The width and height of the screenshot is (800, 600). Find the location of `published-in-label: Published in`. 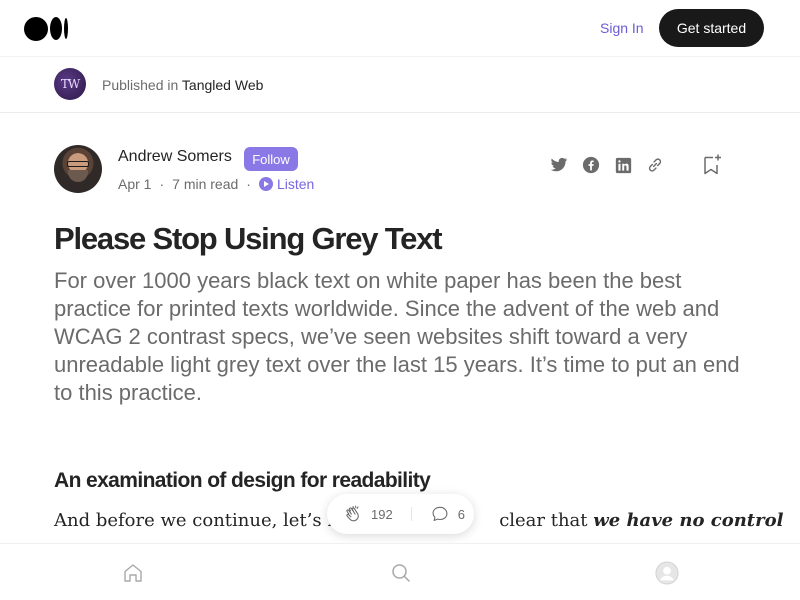

published-in-label: Published in is located at coordinates (140, 85).